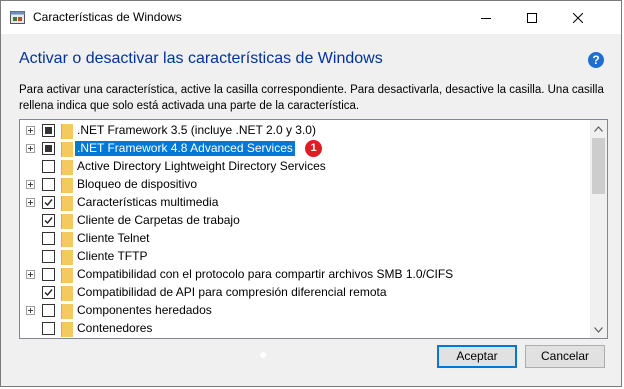 The image size is (624, 389). What do you see at coordinates (144, 310) in the screenshot?
I see `feature-label: Componentes heredados` at bounding box center [144, 310].